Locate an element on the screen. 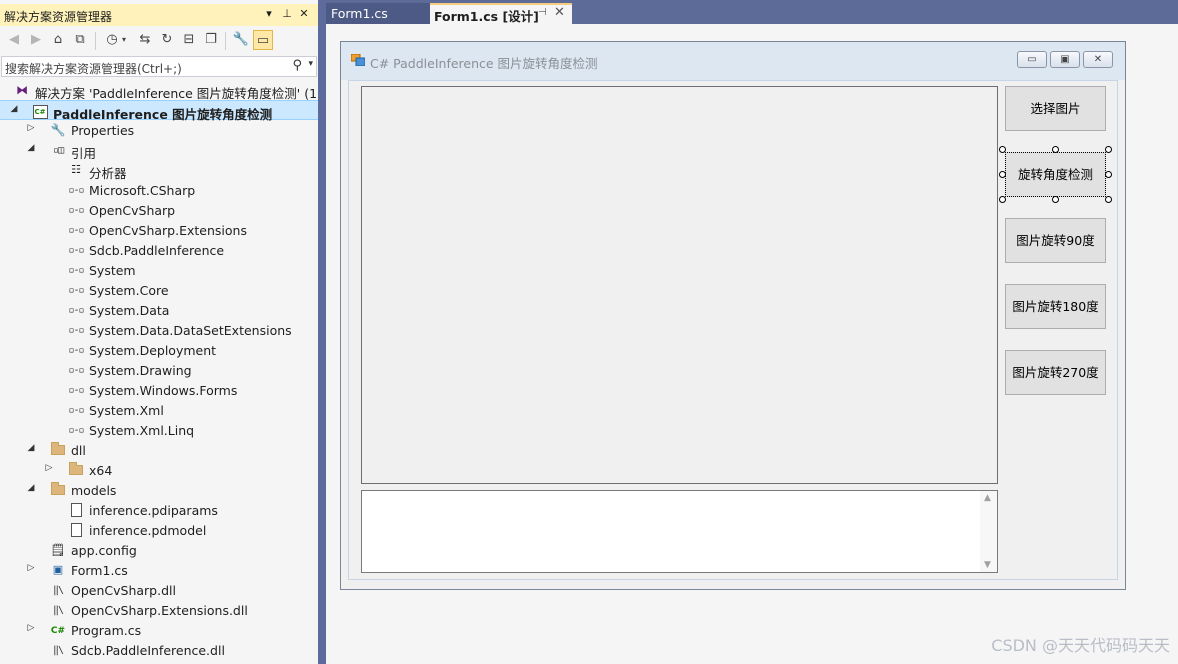 The height and width of the screenshot is (664, 1178). tree-item: ‖\ OpenCvSharp.Extensions.dll is located at coordinates (159, 610).